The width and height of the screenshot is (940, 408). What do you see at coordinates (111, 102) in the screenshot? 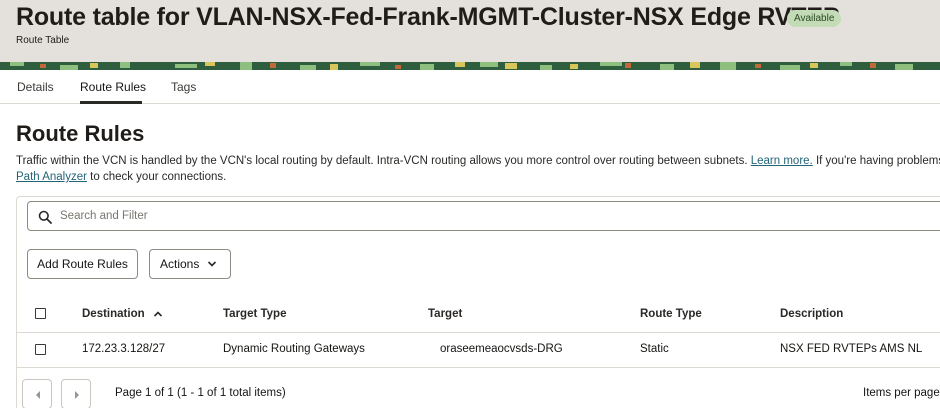
I see `active-tab-indicator` at bounding box center [111, 102].